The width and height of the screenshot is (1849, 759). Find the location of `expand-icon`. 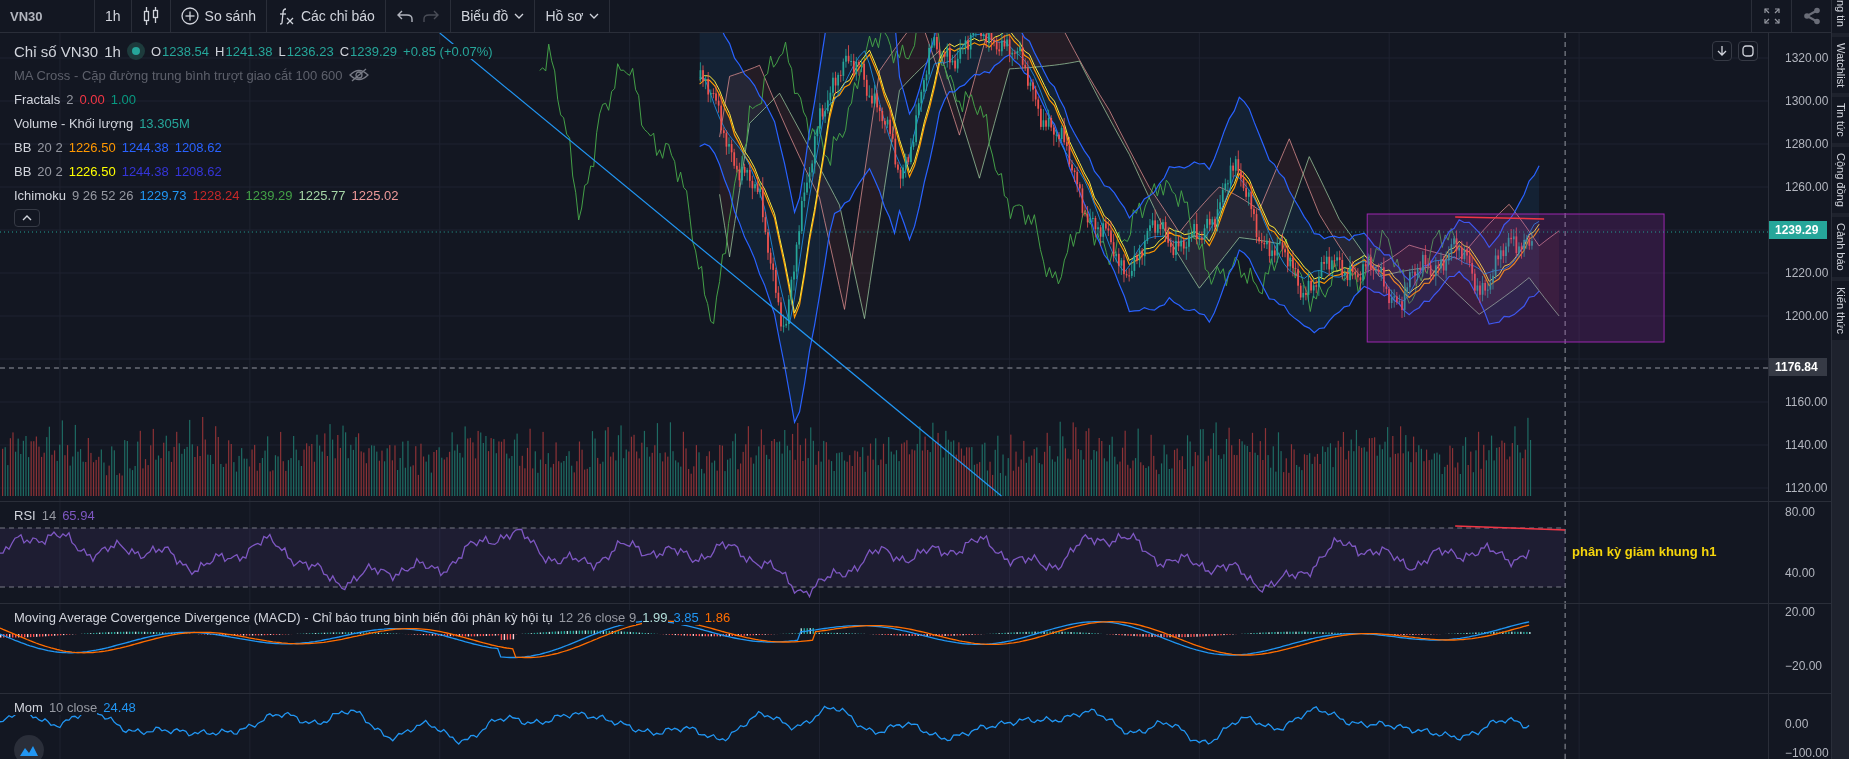

expand-icon is located at coordinates (1771, 16).